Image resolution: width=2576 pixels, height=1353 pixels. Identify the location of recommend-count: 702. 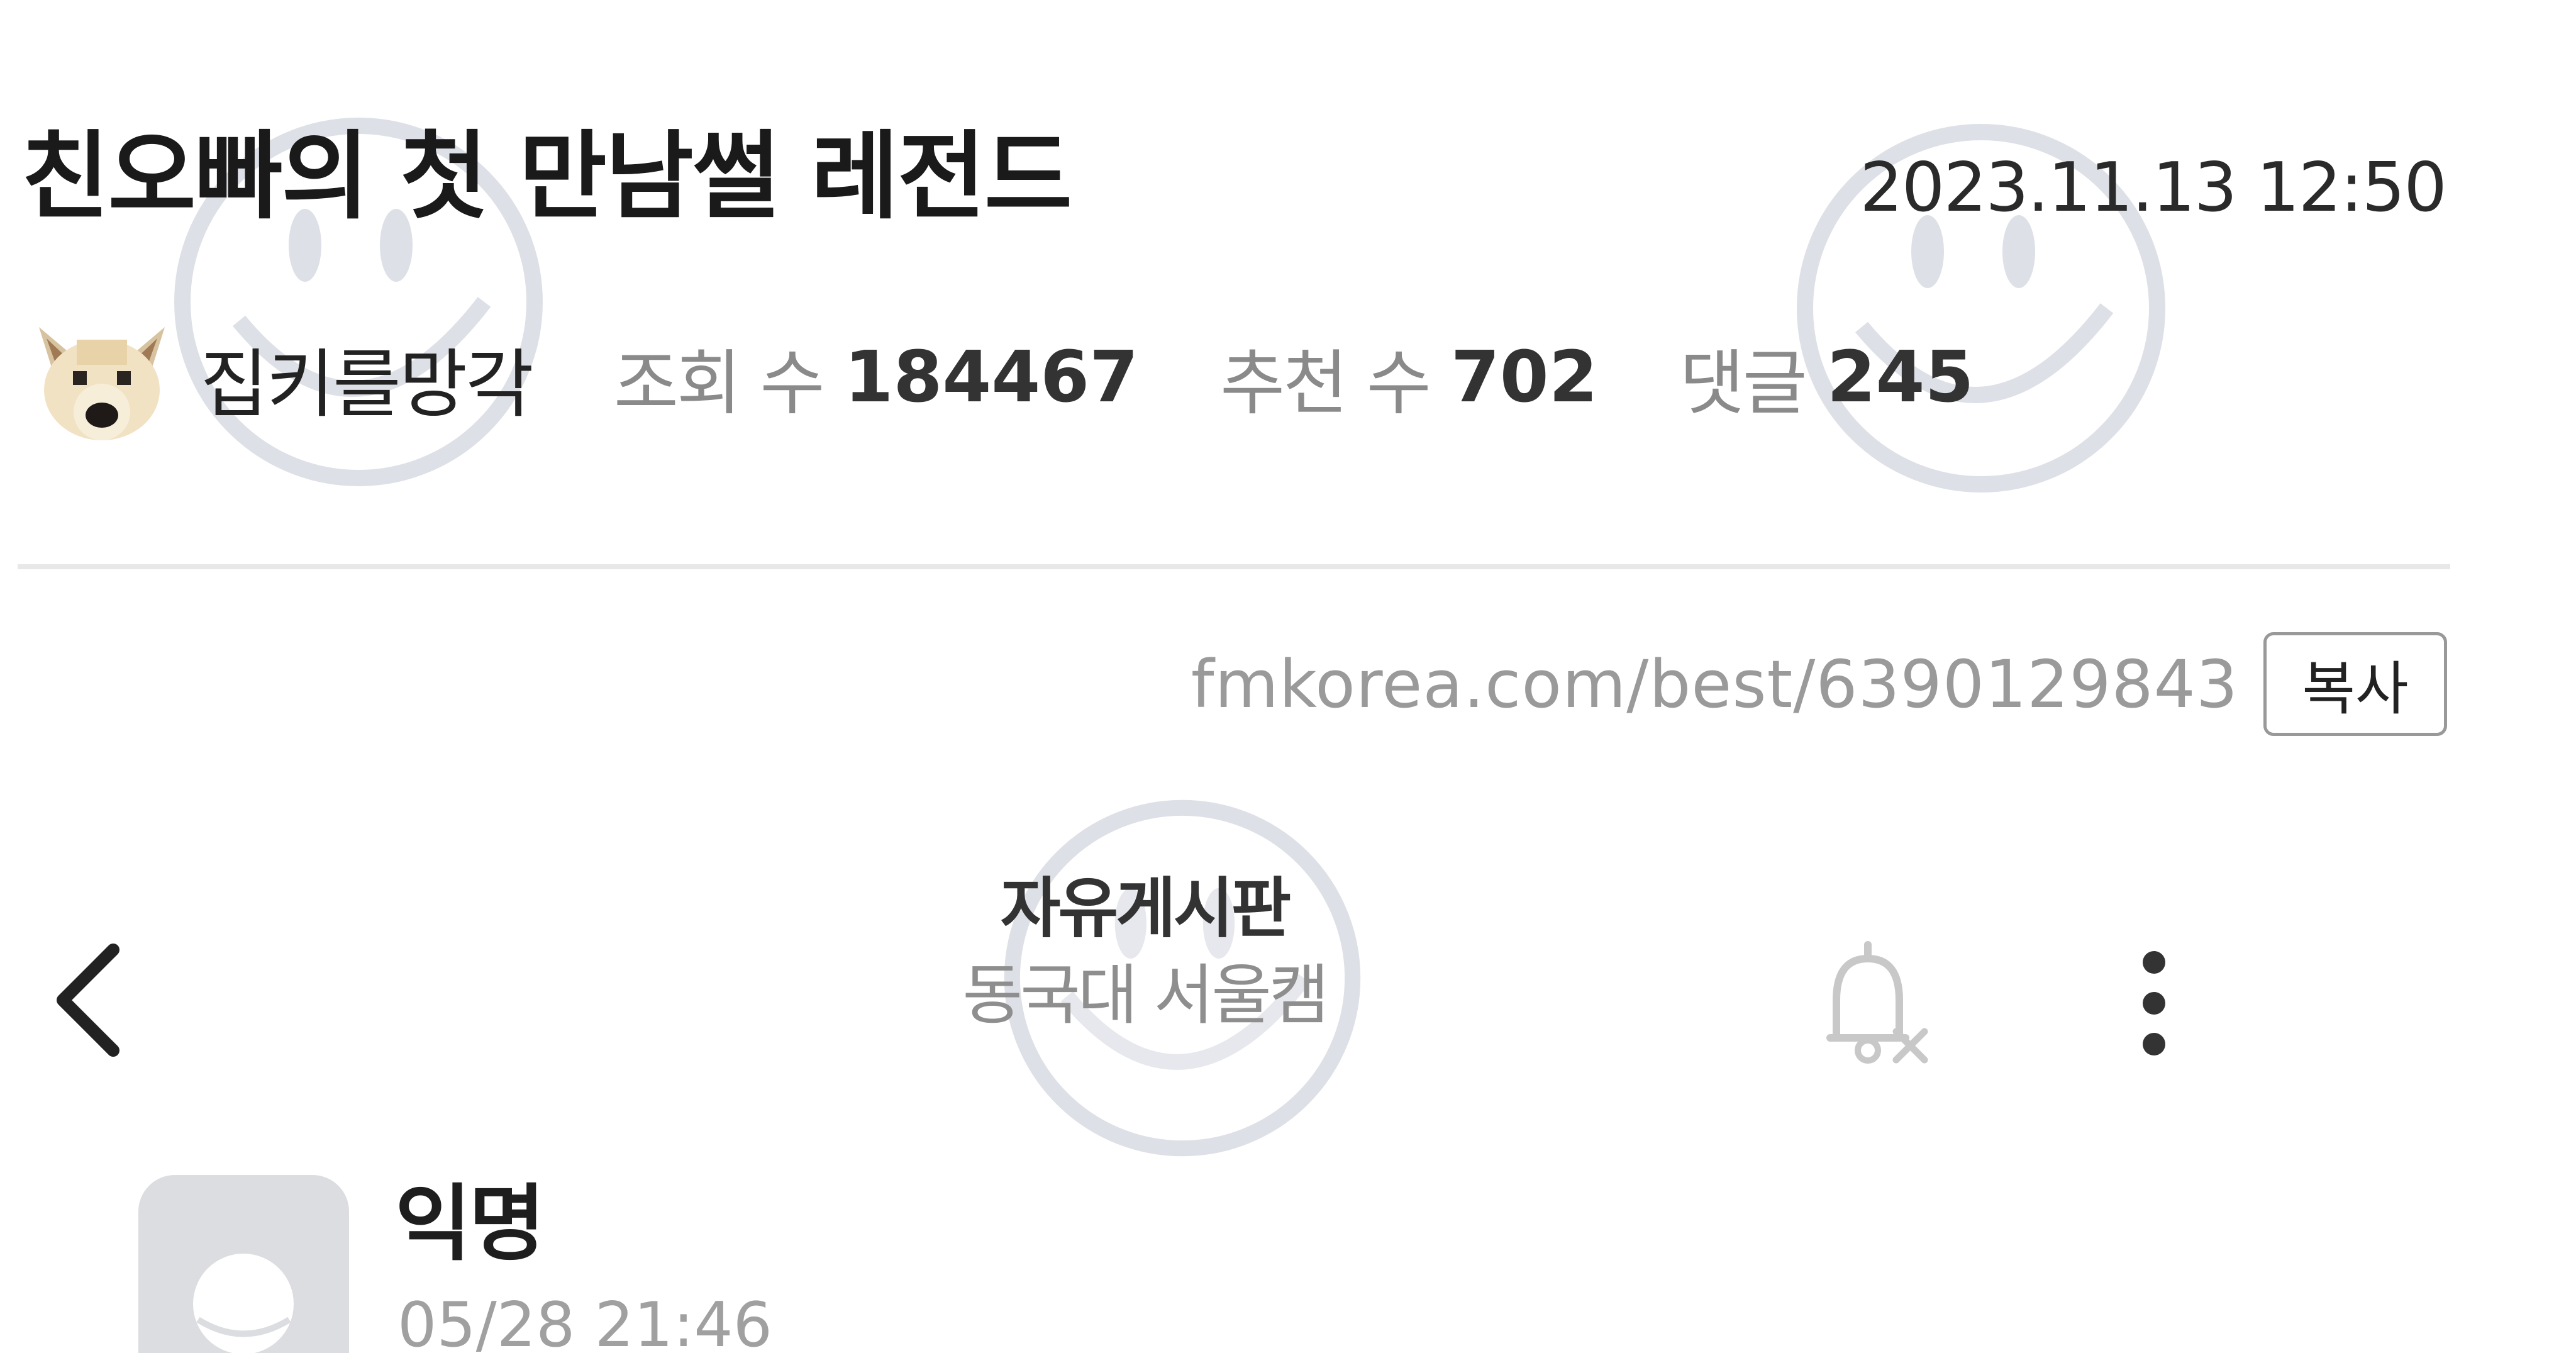
(1524, 377).